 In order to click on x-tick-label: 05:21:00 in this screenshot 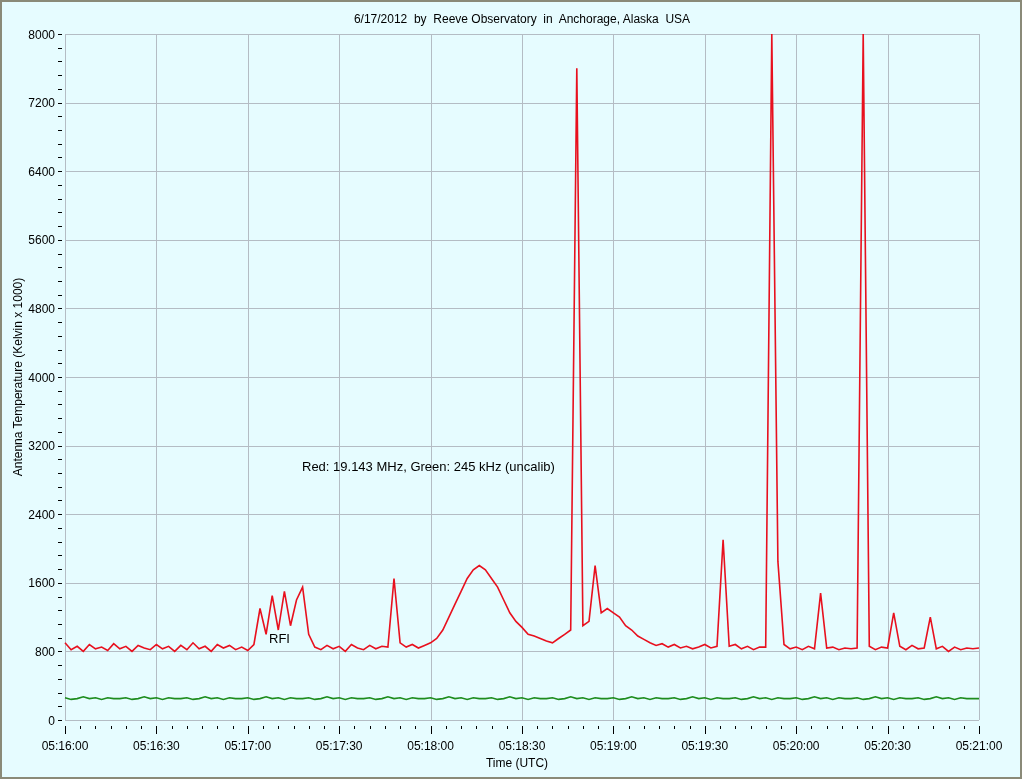, I will do `click(979, 746)`.